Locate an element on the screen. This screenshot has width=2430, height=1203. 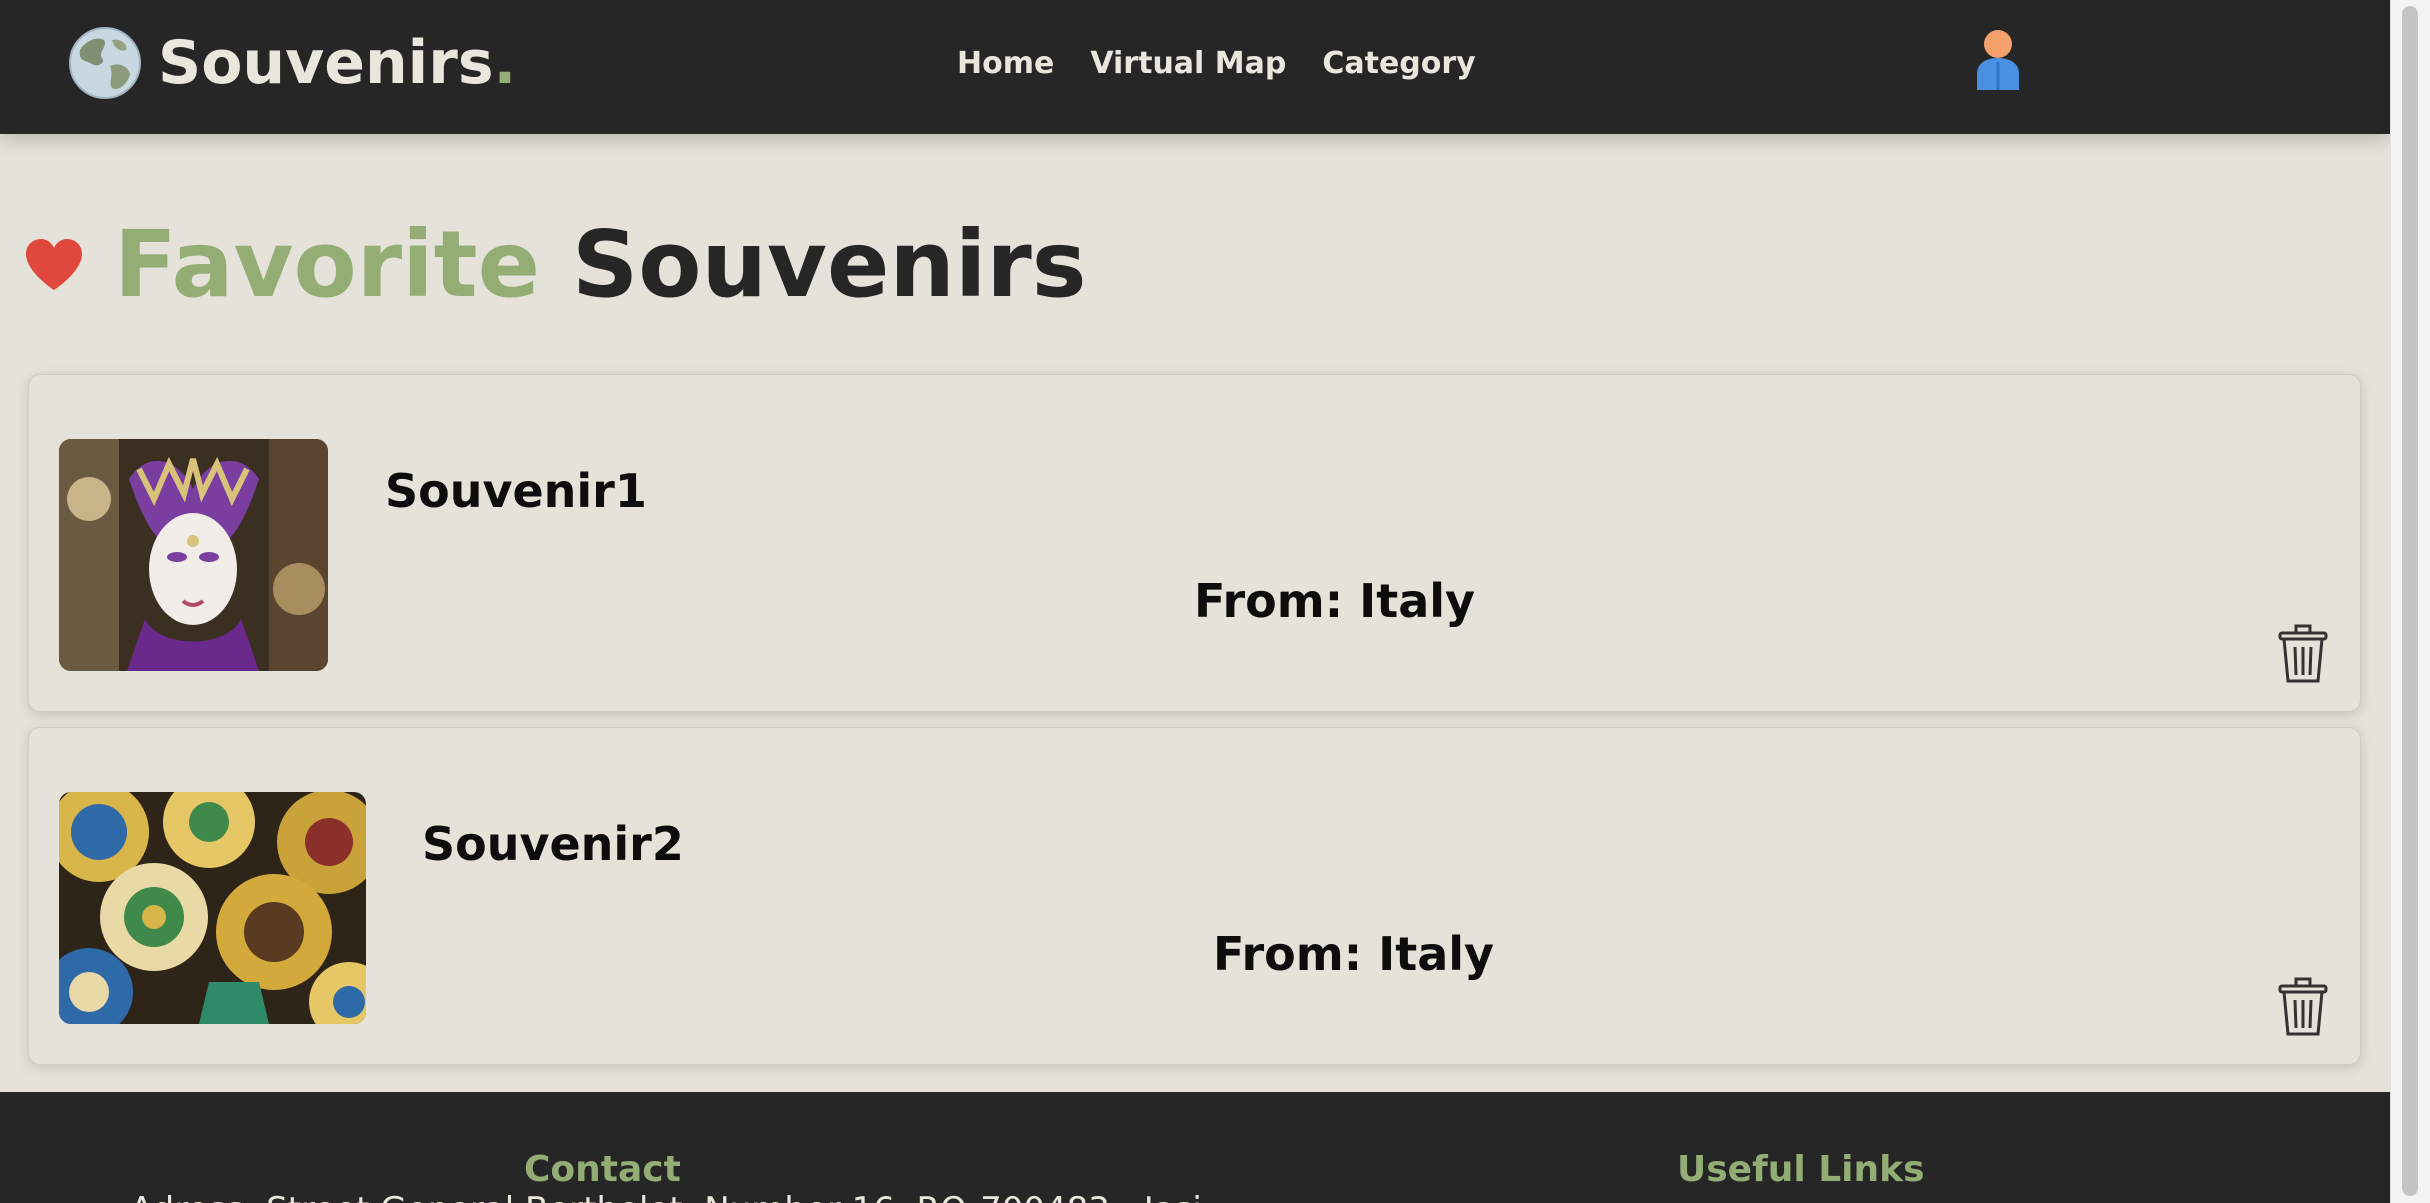
user-icon is located at coordinates (1998, 59).